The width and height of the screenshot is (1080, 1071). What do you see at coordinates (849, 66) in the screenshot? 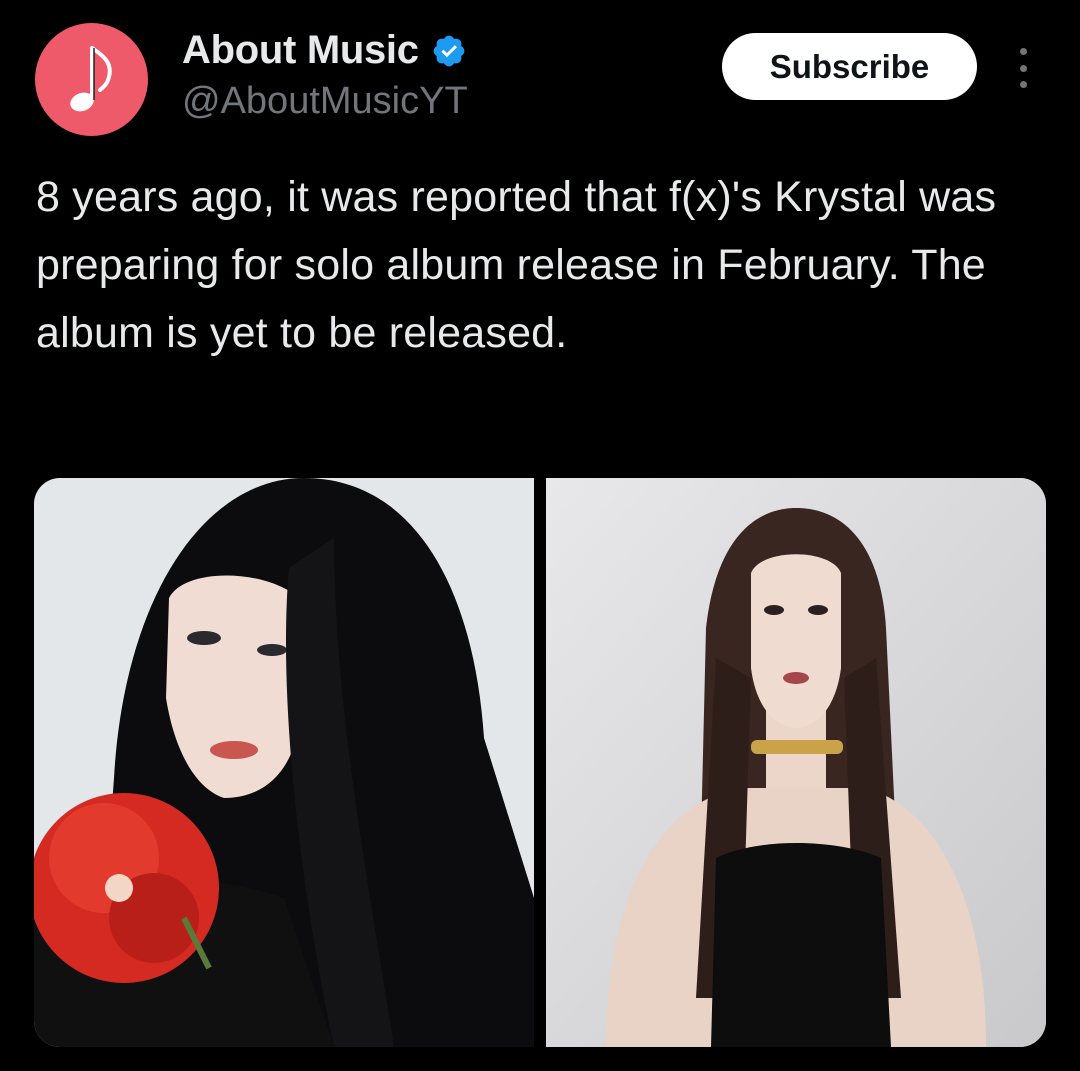
I see `subscribe-button: Subscribe` at bounding box center [849, 66].